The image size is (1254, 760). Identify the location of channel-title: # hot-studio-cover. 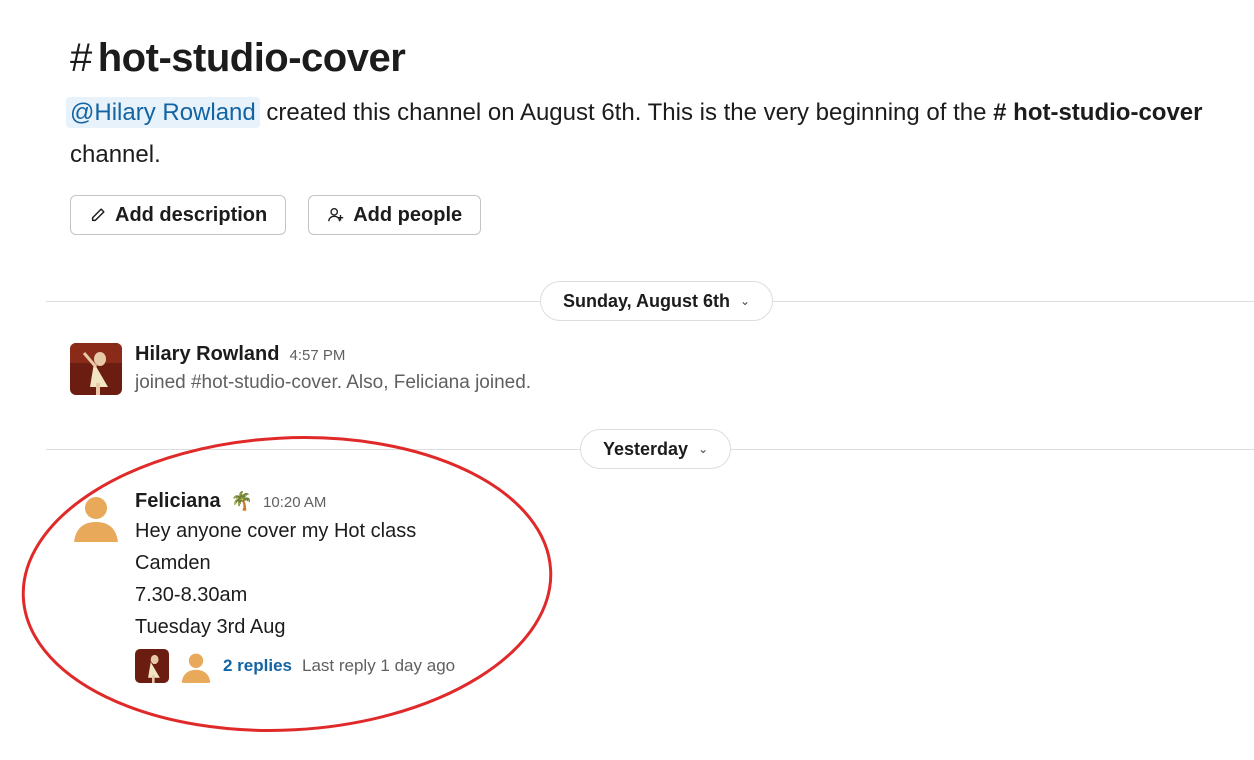
(650, 58).